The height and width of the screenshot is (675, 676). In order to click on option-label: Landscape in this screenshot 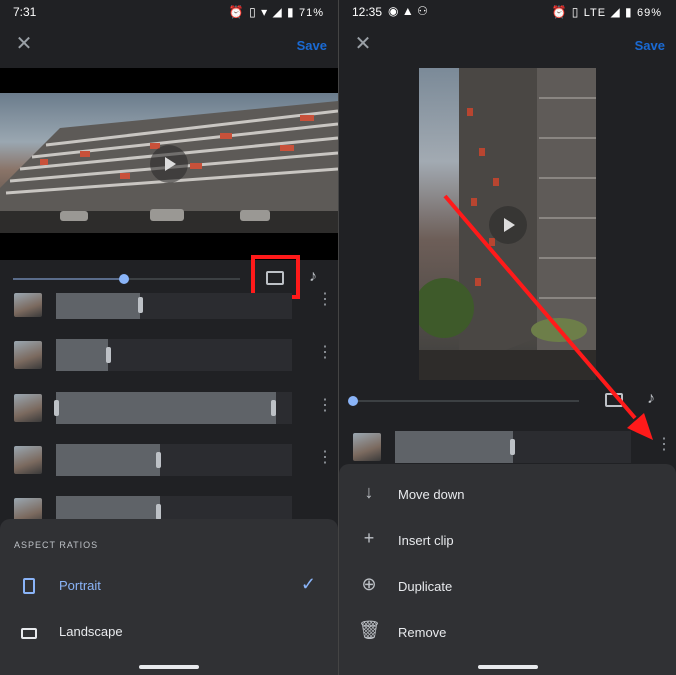, I will do `click(91, 631)`.